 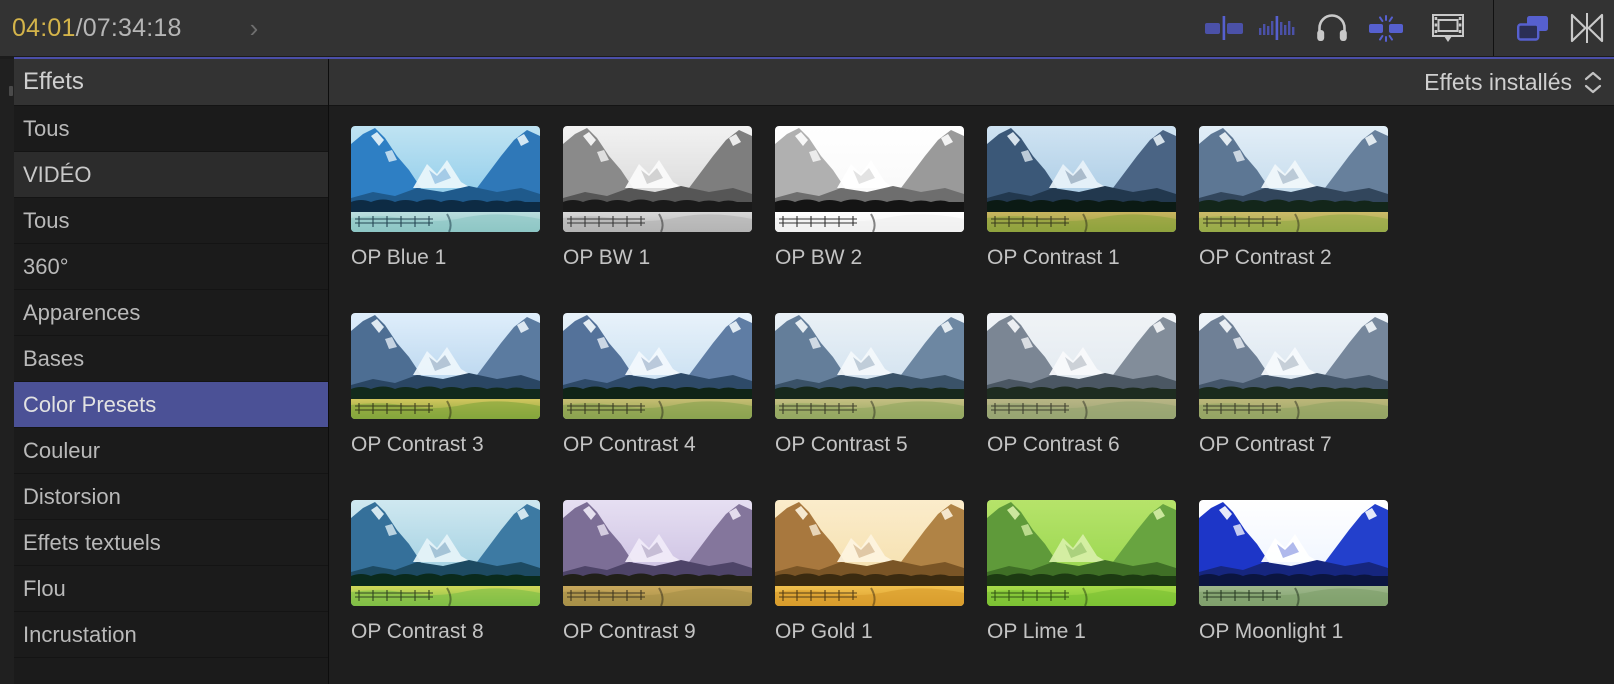 What do you see at coordinates (97, 28) in the screenshot?
I see `timecode-display: 04:01 /07:34:18` at bounding box center [97, 28].